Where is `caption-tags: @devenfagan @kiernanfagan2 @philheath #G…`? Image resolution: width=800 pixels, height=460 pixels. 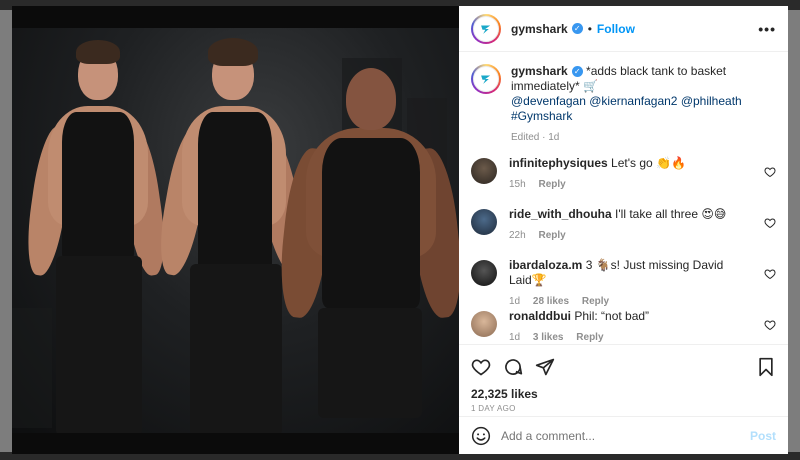 caption-tags: @devenfagan @kiernanfagan2 @philheath #G… is located at coordinates (636, 109).